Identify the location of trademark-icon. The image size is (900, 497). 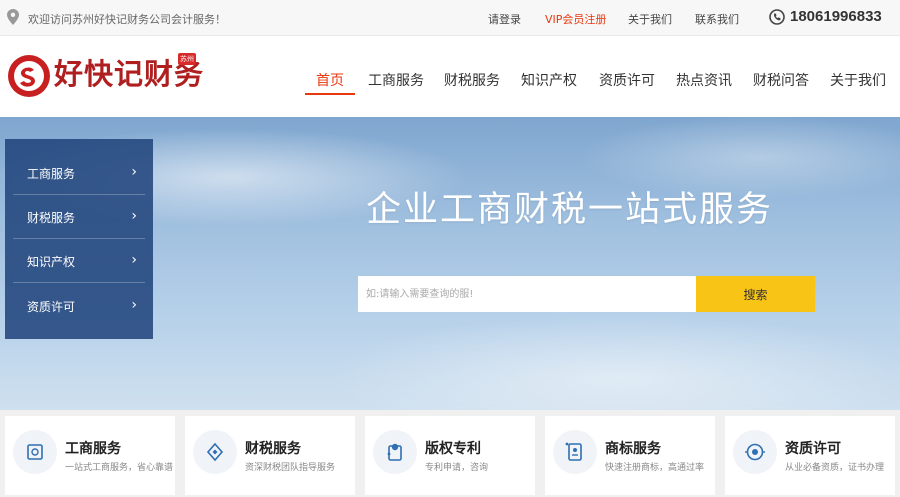
(575, 452).